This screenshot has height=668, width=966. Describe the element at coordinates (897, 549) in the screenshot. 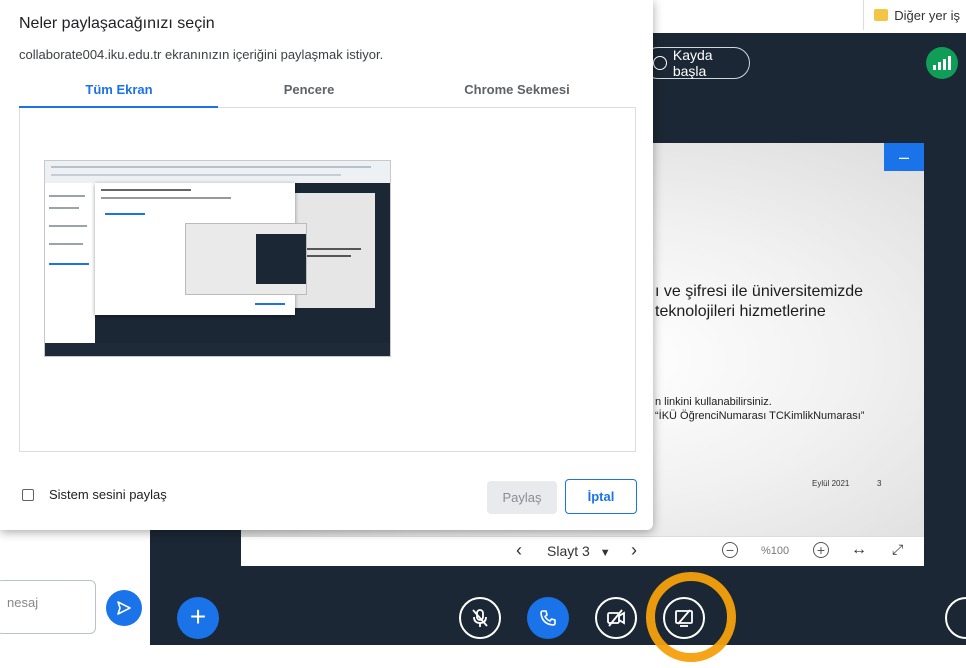

I see `fullscreen-icon: ⤢` at that location.